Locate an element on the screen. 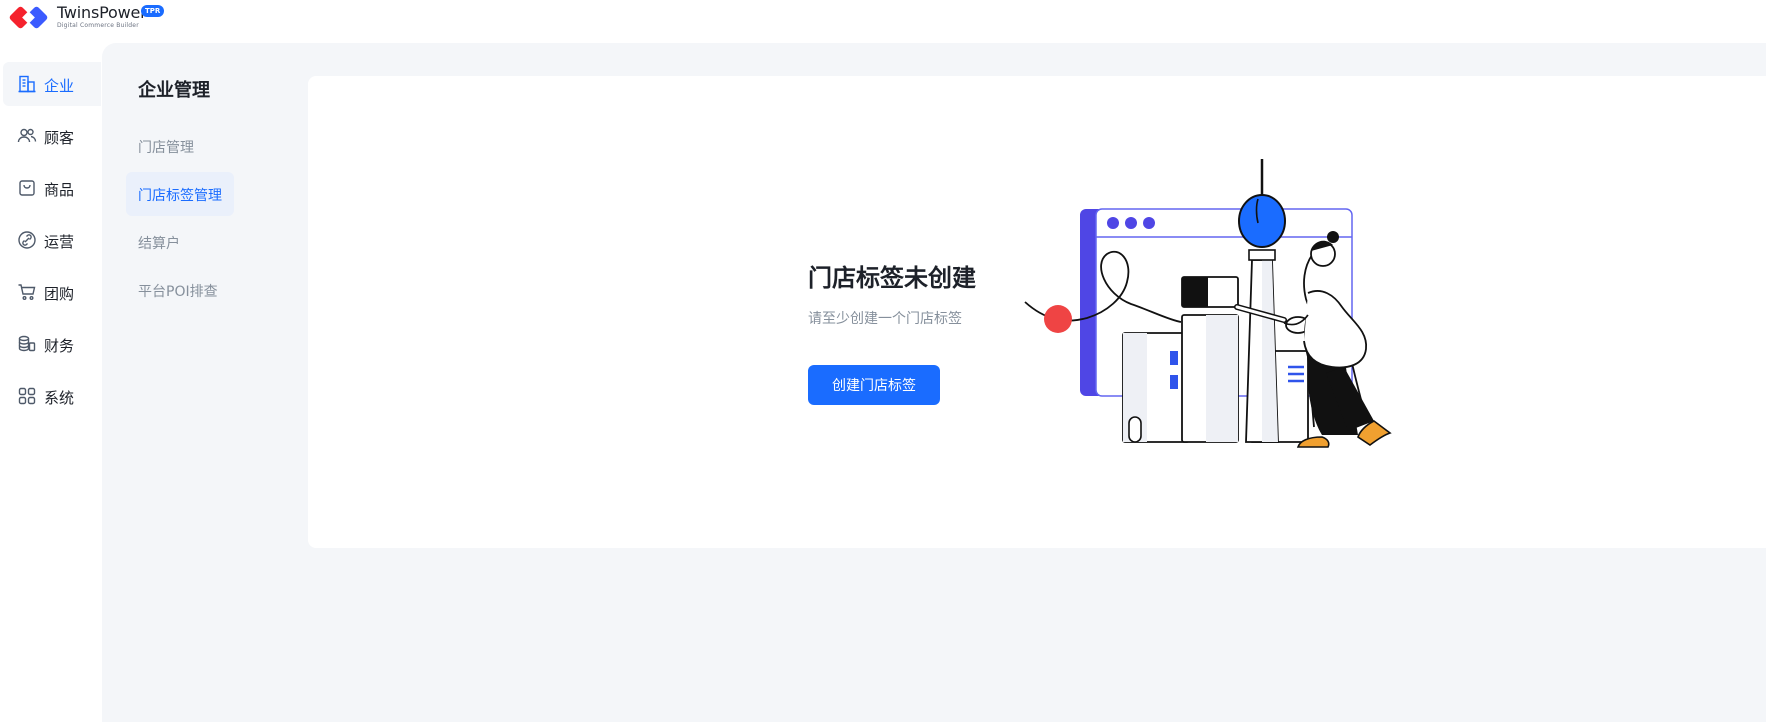 This screenshot has height=722, width=1766. nav-item-label: 企业 is located at coordinates (59, 86).